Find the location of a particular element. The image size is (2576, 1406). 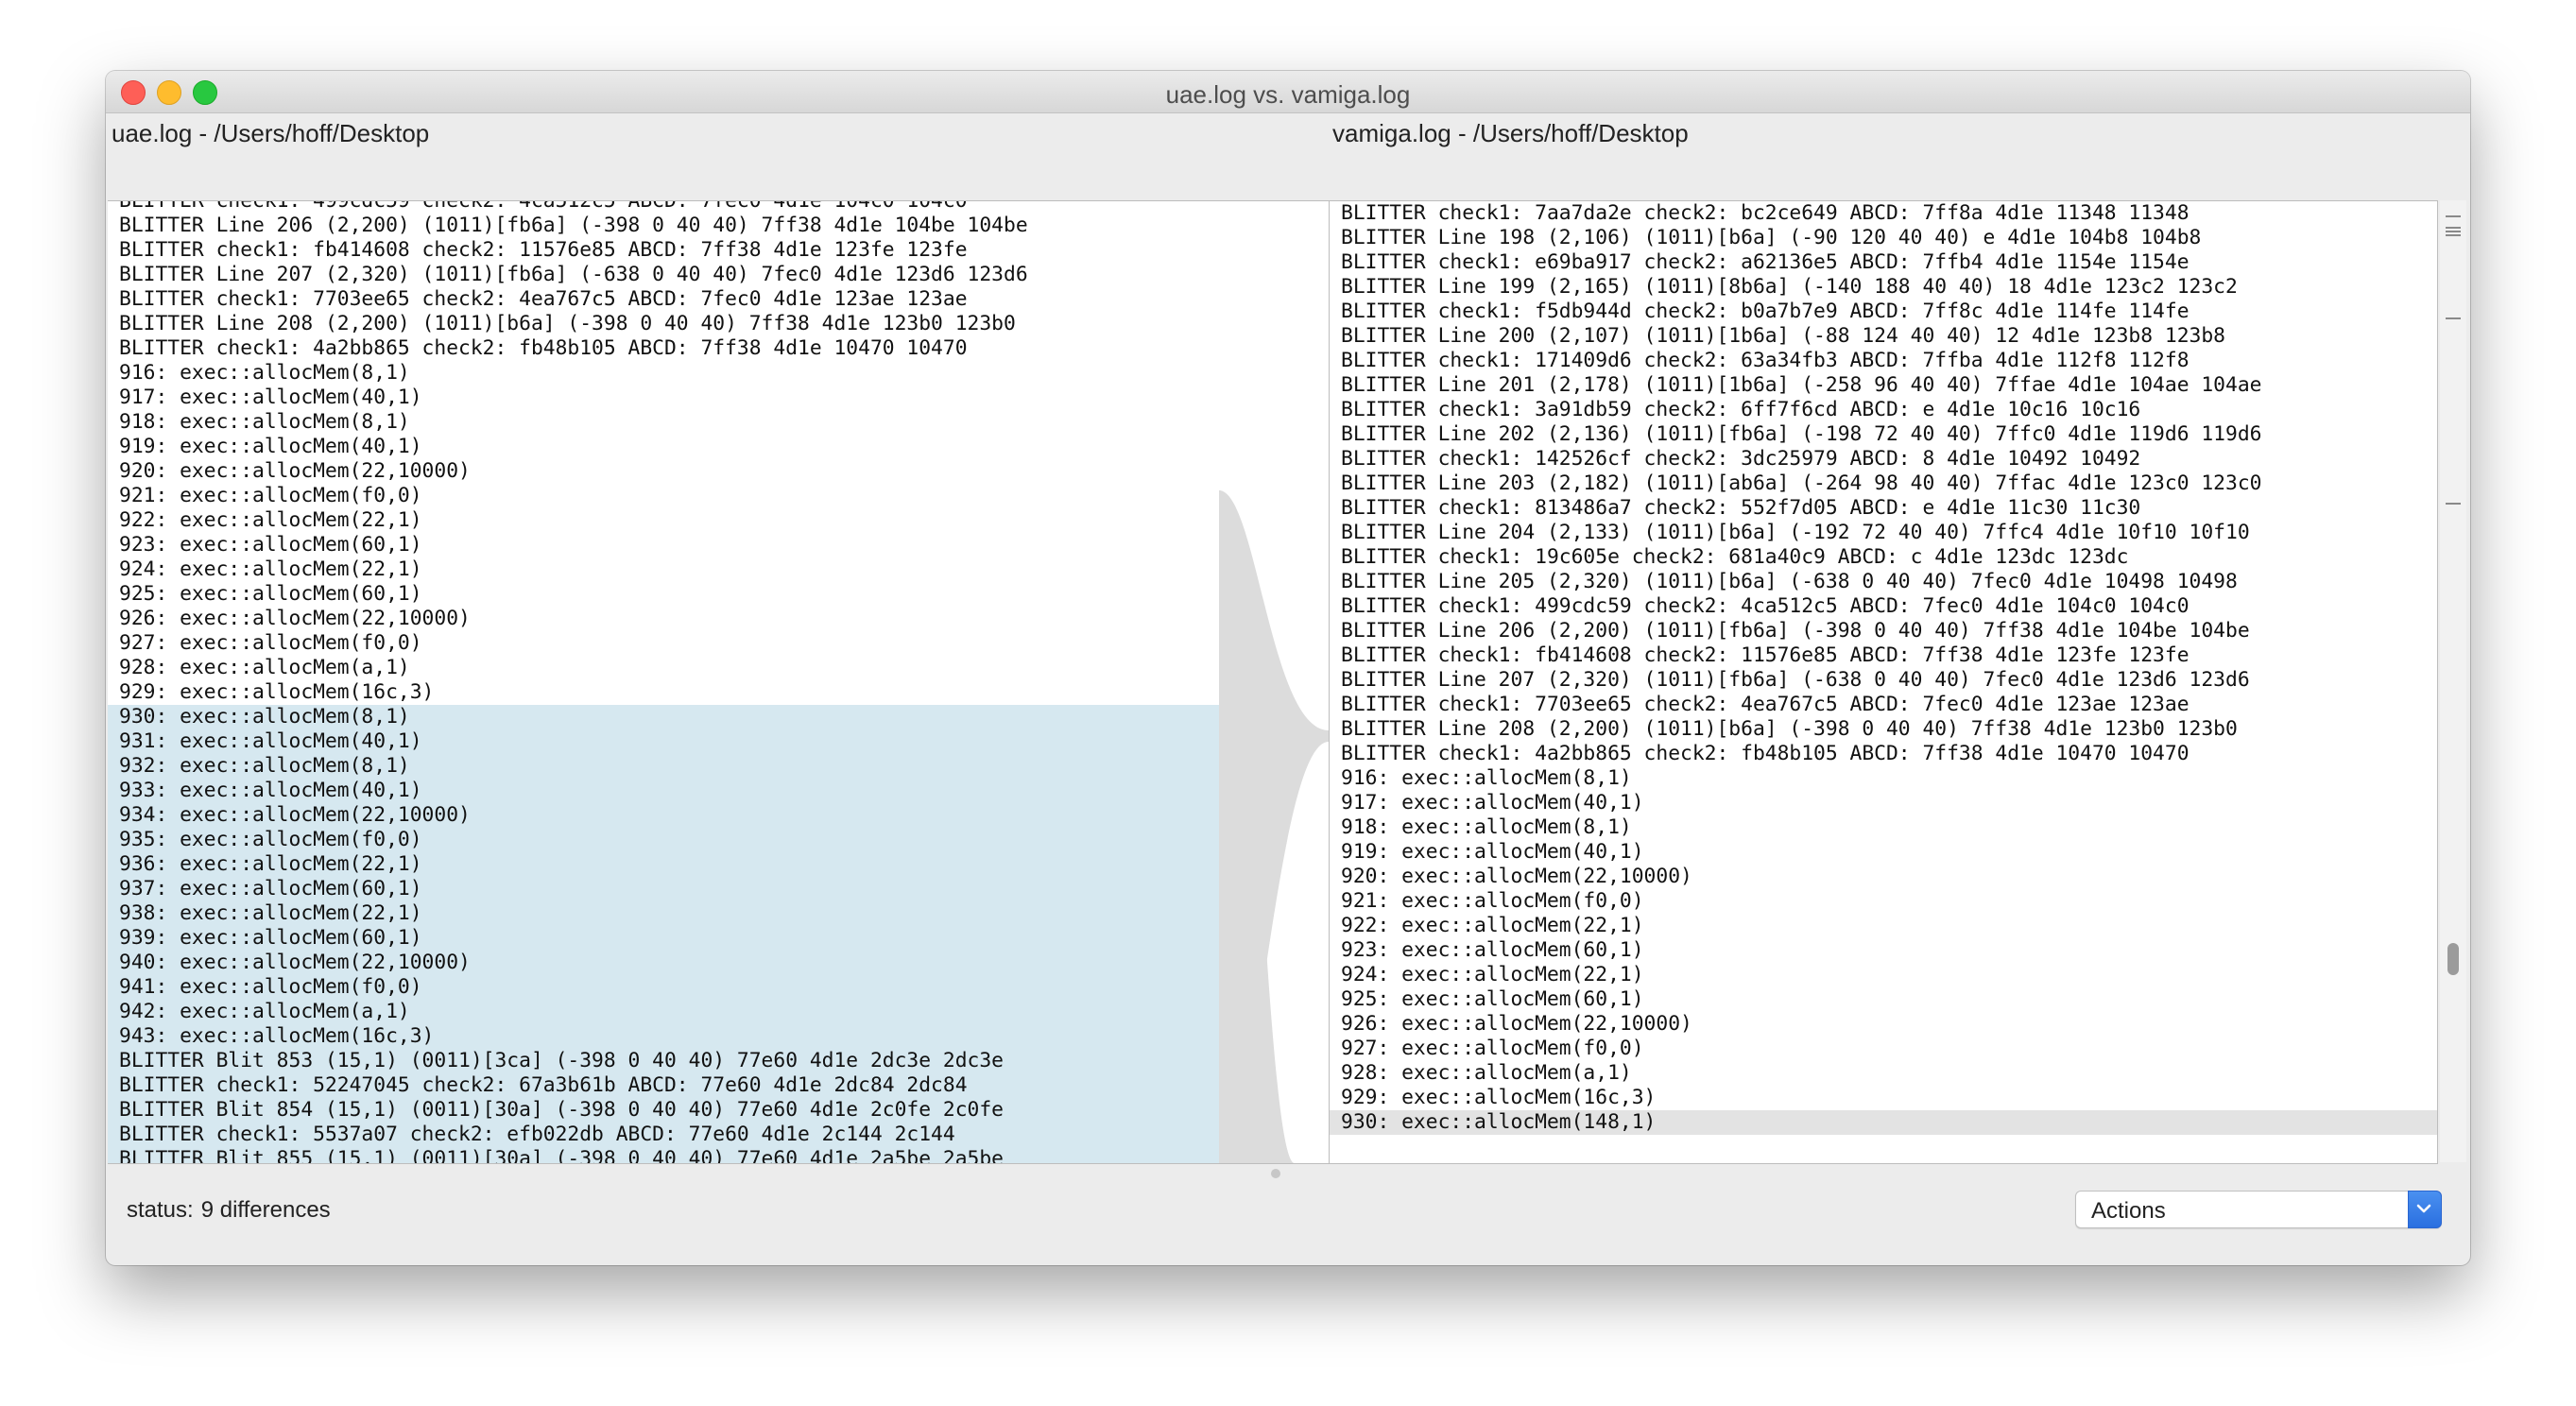

left-line: 937: exec::allocMem(60,1) is located at coordinates (663, 889).